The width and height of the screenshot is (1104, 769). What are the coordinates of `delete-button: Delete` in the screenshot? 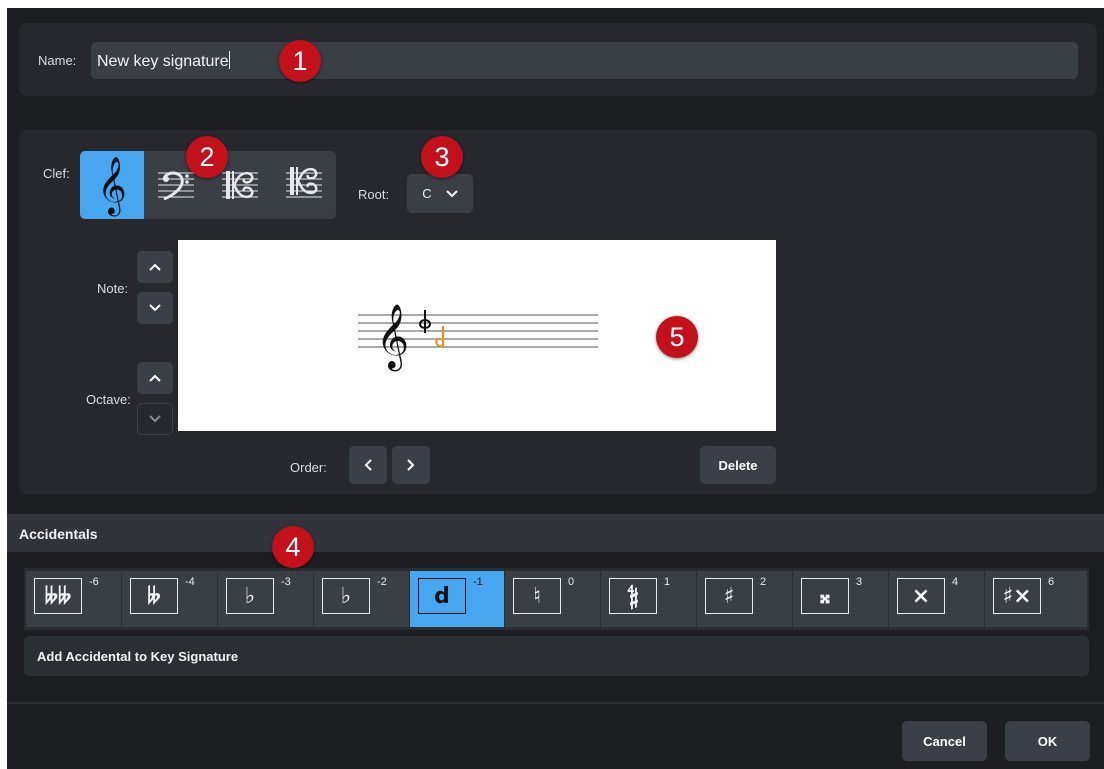 It's located at (738, 465).